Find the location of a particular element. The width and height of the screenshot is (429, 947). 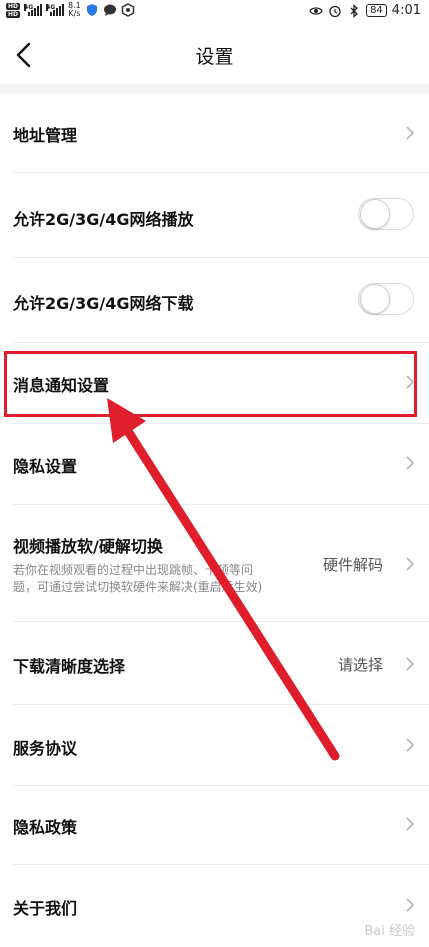

settings-row-privacy: 隐私设置 is located at coordinates (214, 464).